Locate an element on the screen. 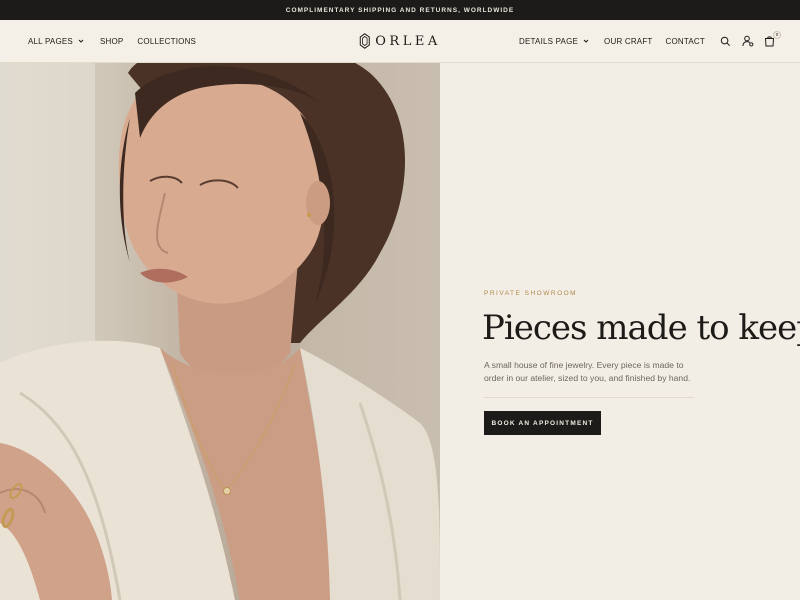 This screenshot has height=600, width=800. gem-logo-icon is located at coordinates (364, 41).